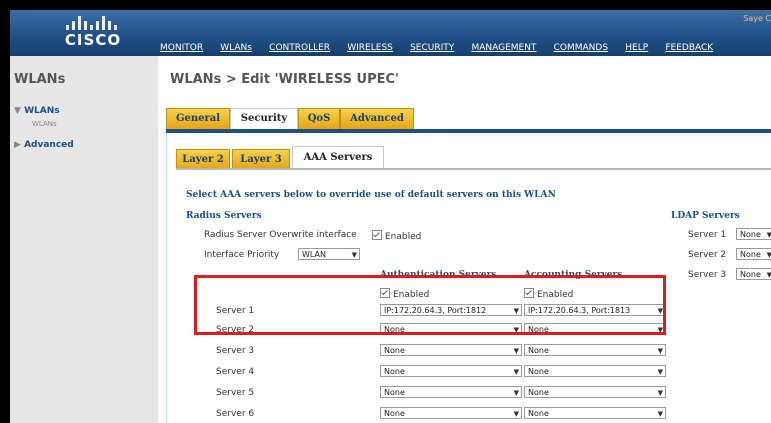 The image size is (771, 423). What do you see at coordinates (432, 48) in the screenshot?
I see `menu-security: SECURITY` at bounding box center [432, 48].